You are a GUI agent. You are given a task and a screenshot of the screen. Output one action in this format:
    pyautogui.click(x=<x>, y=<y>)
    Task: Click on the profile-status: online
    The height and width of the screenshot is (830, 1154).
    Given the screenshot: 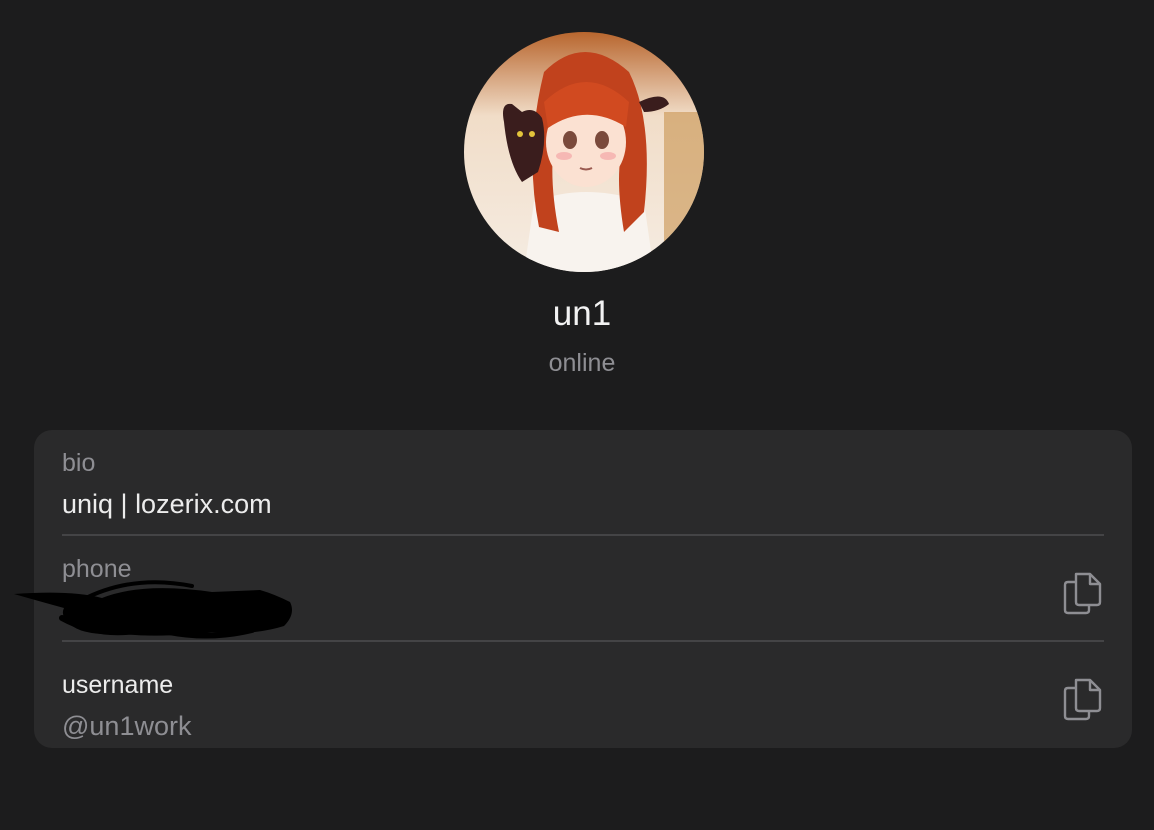 What is the action you would take?
    pyautogui.click(x=582, y=363)
    